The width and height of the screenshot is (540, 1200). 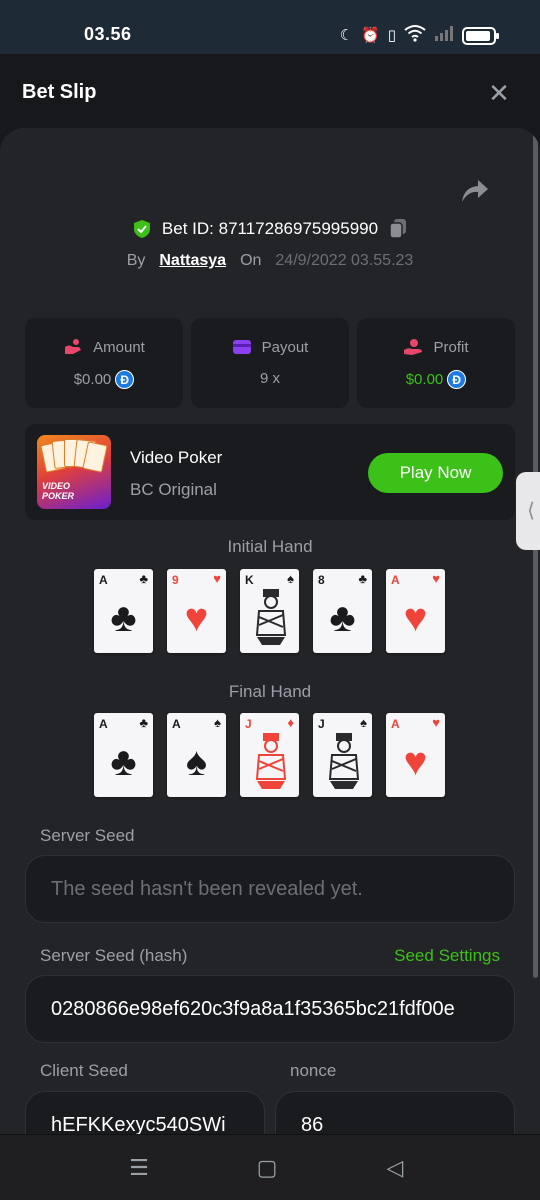 I want to click on bet-stats: Amount $0.00 Đ Payout 9 x Profit $0.00 Đ, so click(x=270, y=363).